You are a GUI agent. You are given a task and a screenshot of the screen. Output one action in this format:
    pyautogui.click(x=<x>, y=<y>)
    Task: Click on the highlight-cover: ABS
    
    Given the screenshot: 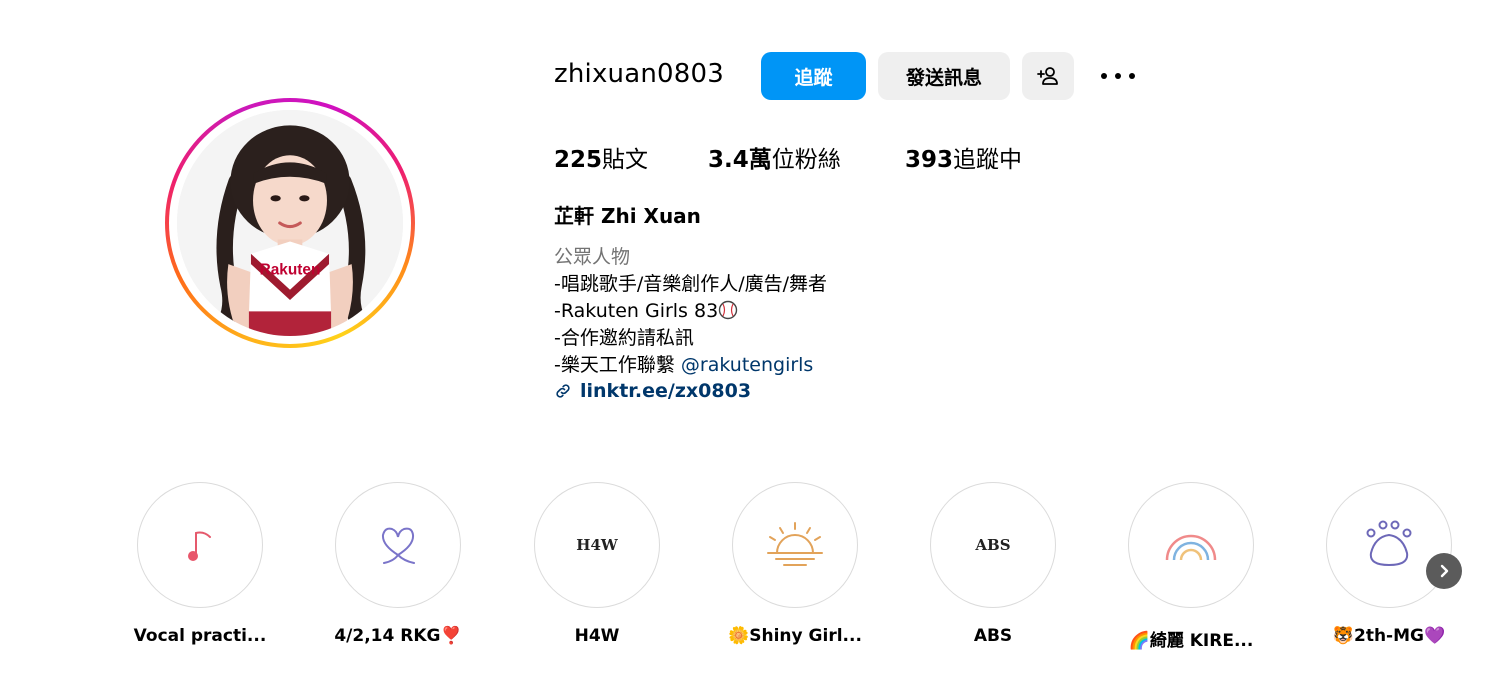 What is the action you would take?
    pyautogui.click(x=993, y=545)
    